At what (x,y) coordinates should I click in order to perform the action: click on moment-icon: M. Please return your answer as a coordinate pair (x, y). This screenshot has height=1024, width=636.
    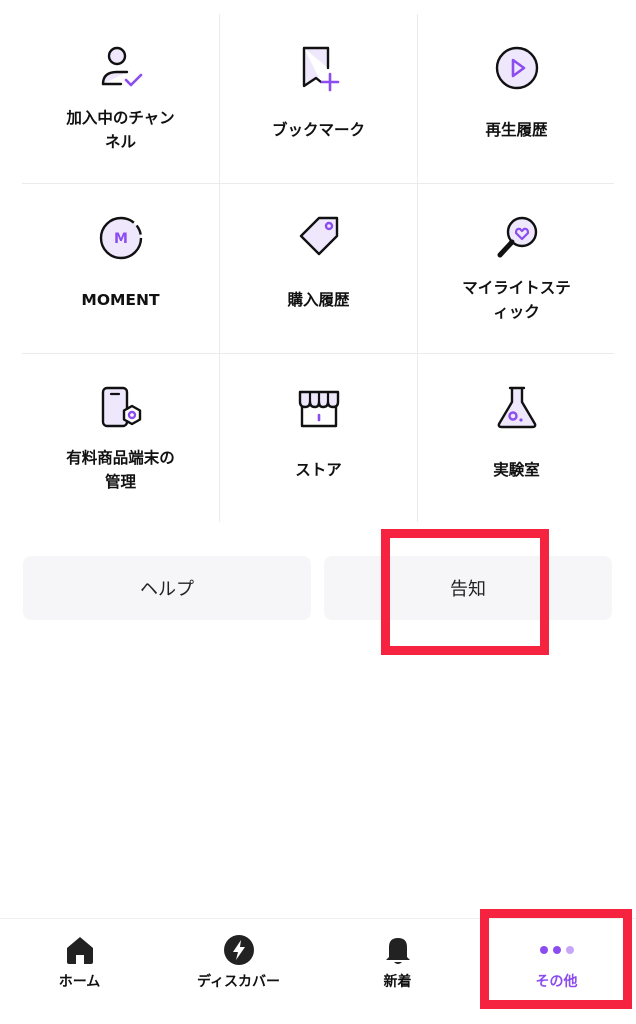
    Looking at the image, I should click on (121, 238).